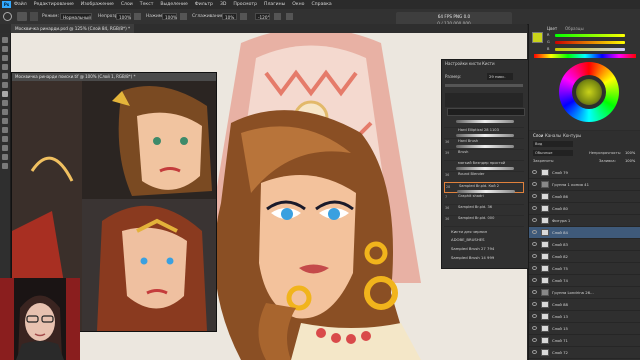  I want to click on menu-view: Просмотр, so click(245, 4).